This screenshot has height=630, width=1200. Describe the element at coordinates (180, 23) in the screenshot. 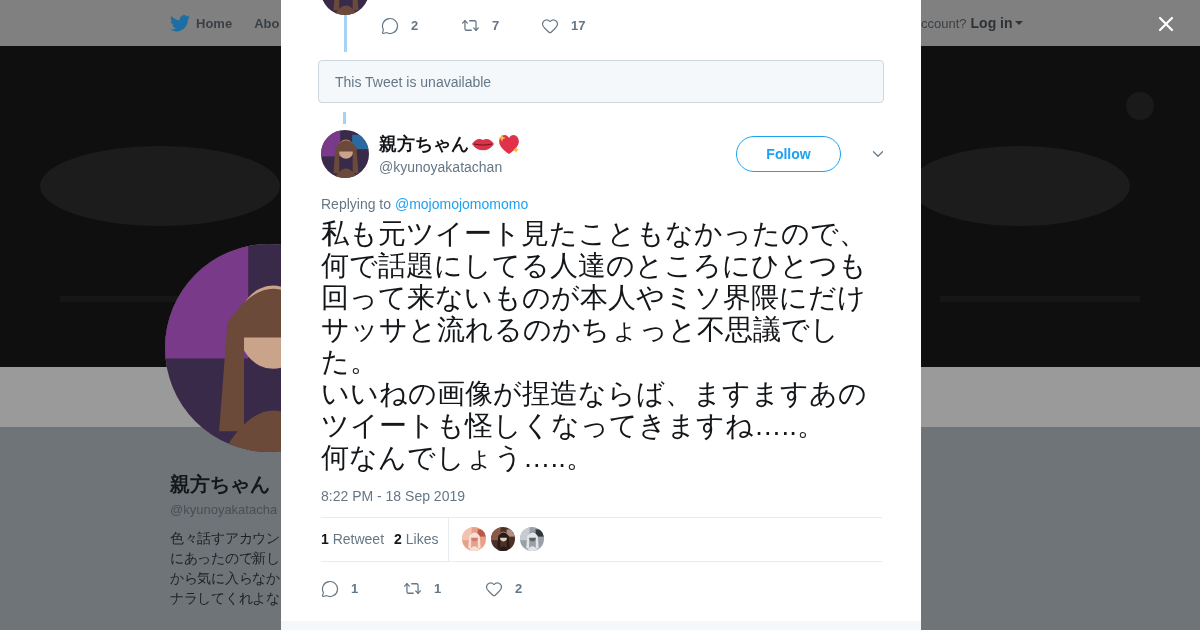

I see `bird-icon` at that location.